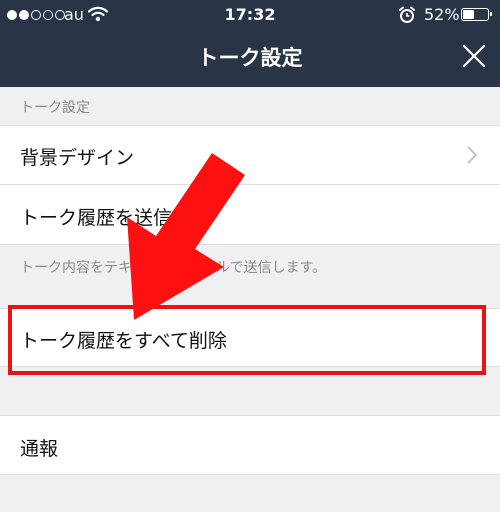  Describe the element at coordinates (250, 58) in the screenshot. I see `page-title: トーク設定` at that location.